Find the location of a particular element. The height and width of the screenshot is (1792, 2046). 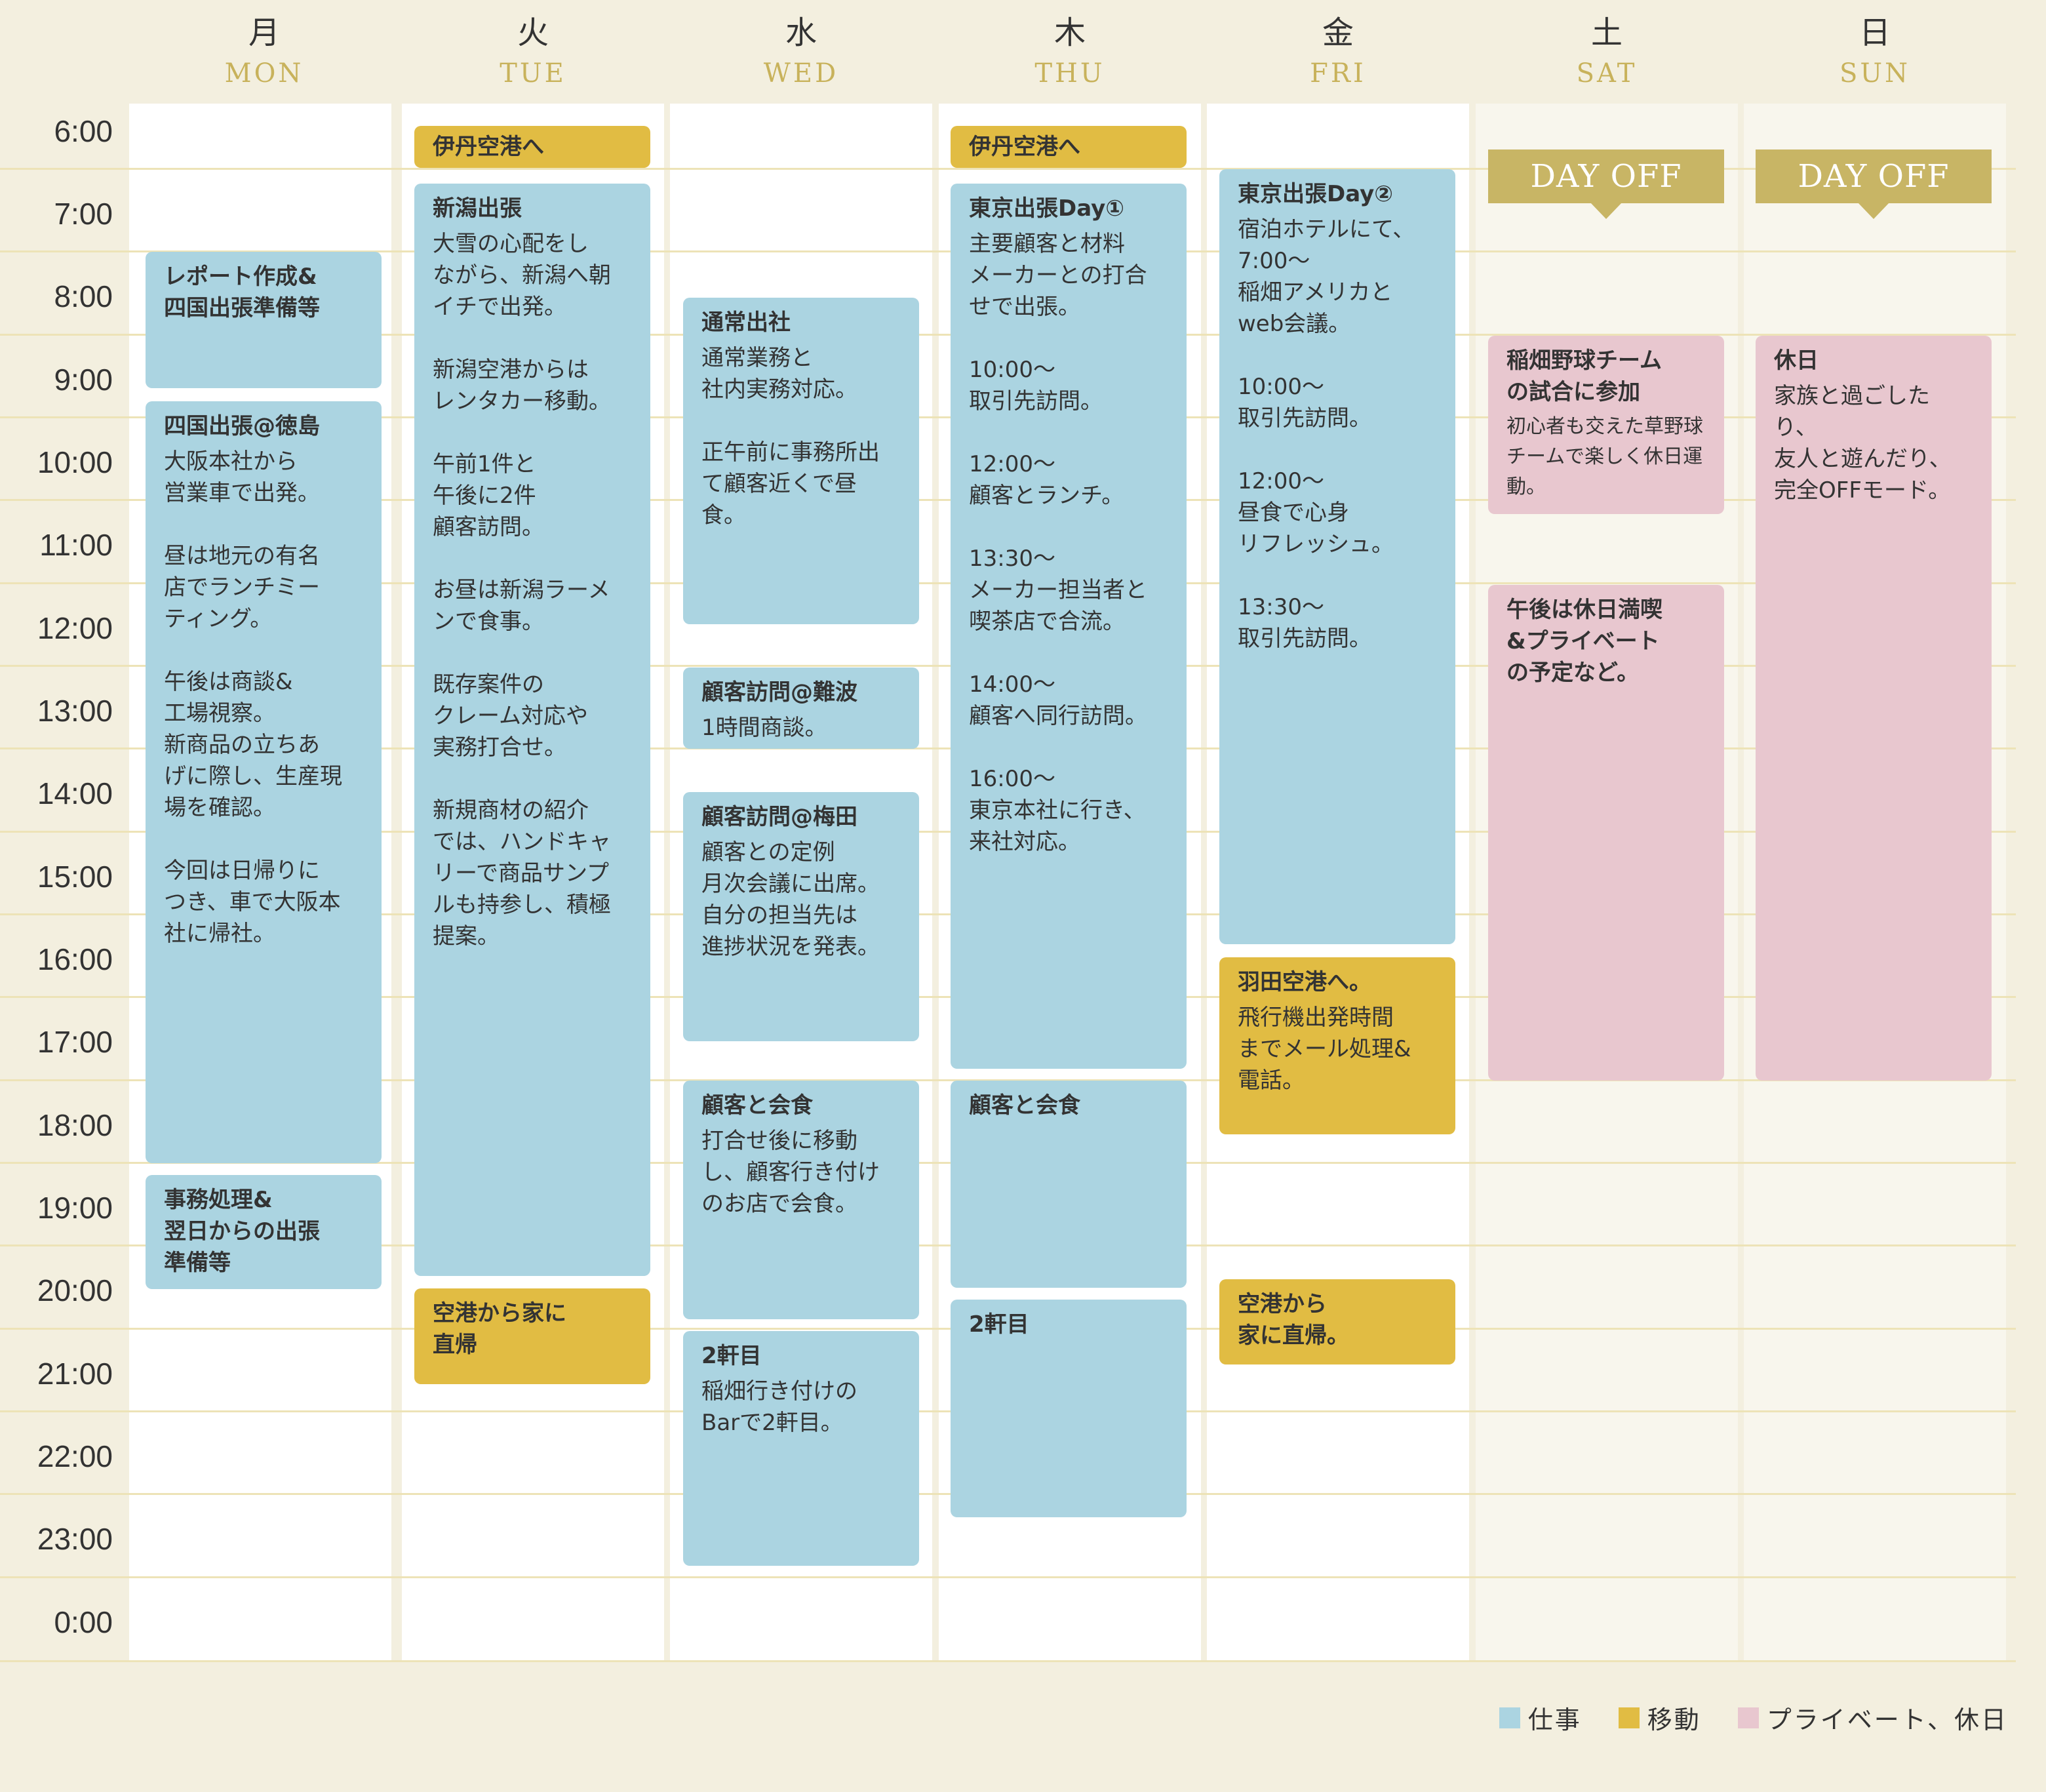

event-description: 打合せ後に移動 し、顧客行き付け のお店で会食。 is located at coordinates (790, 1172).